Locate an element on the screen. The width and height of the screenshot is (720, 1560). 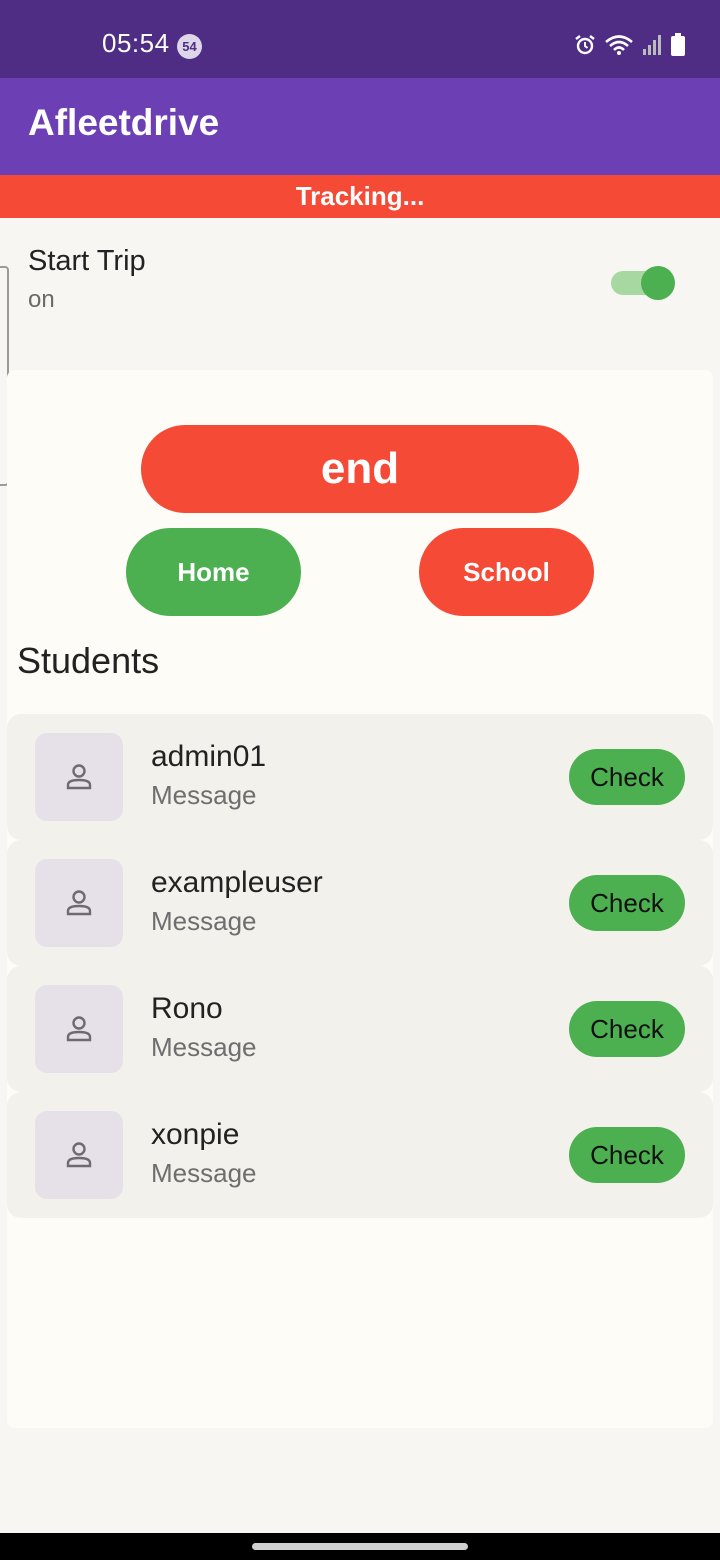
alarm-icon is located at coordinates (585, 45).